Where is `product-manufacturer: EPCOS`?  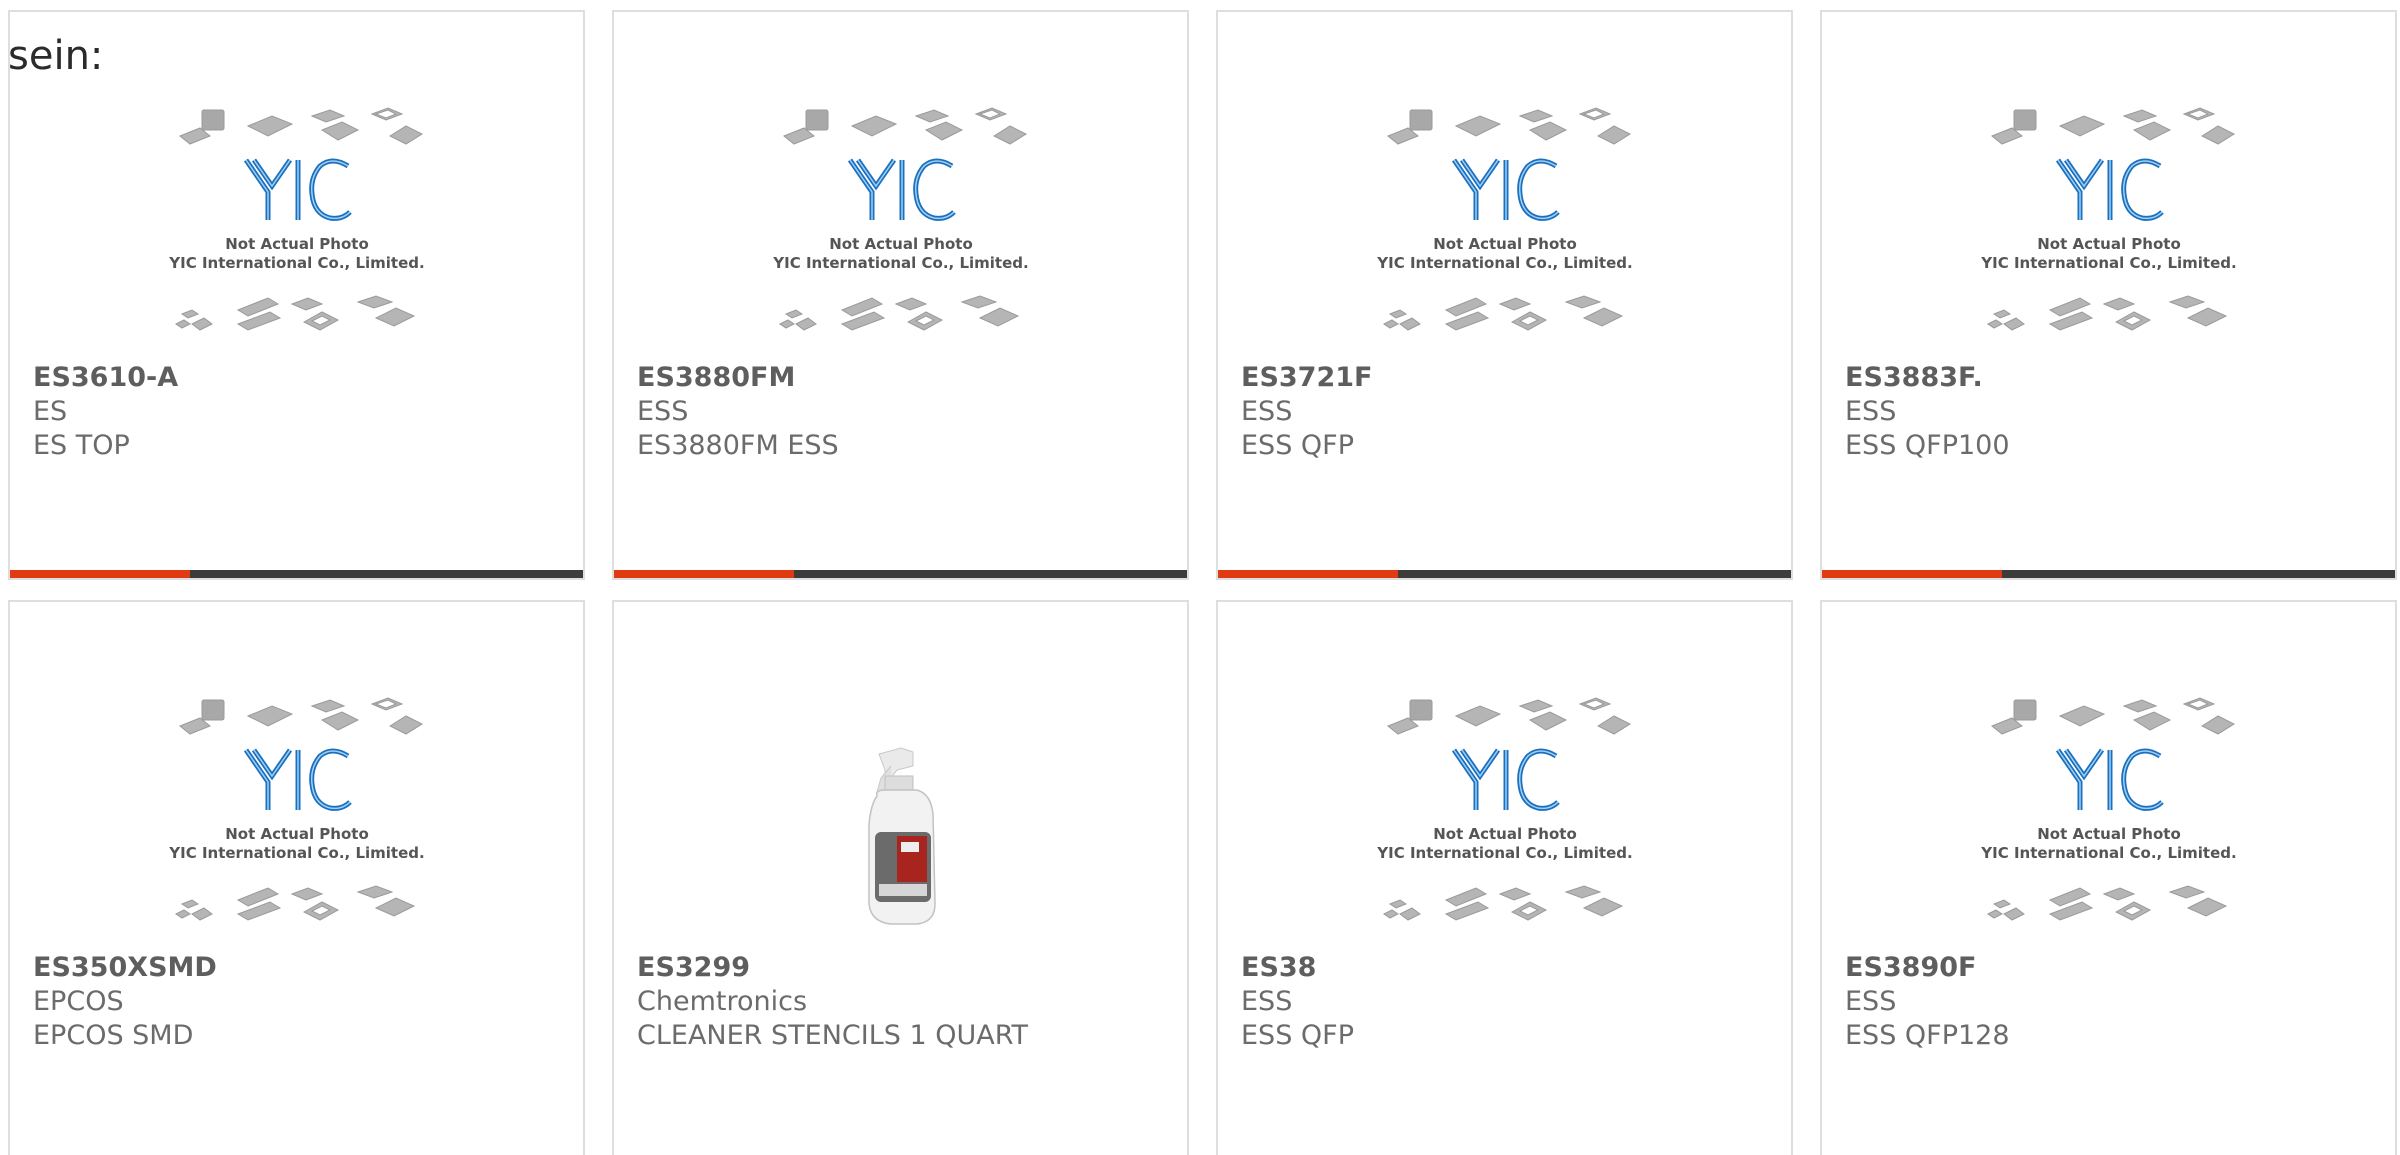
product-manufacturer: EPCOS is located at coordinates (78, 1001).